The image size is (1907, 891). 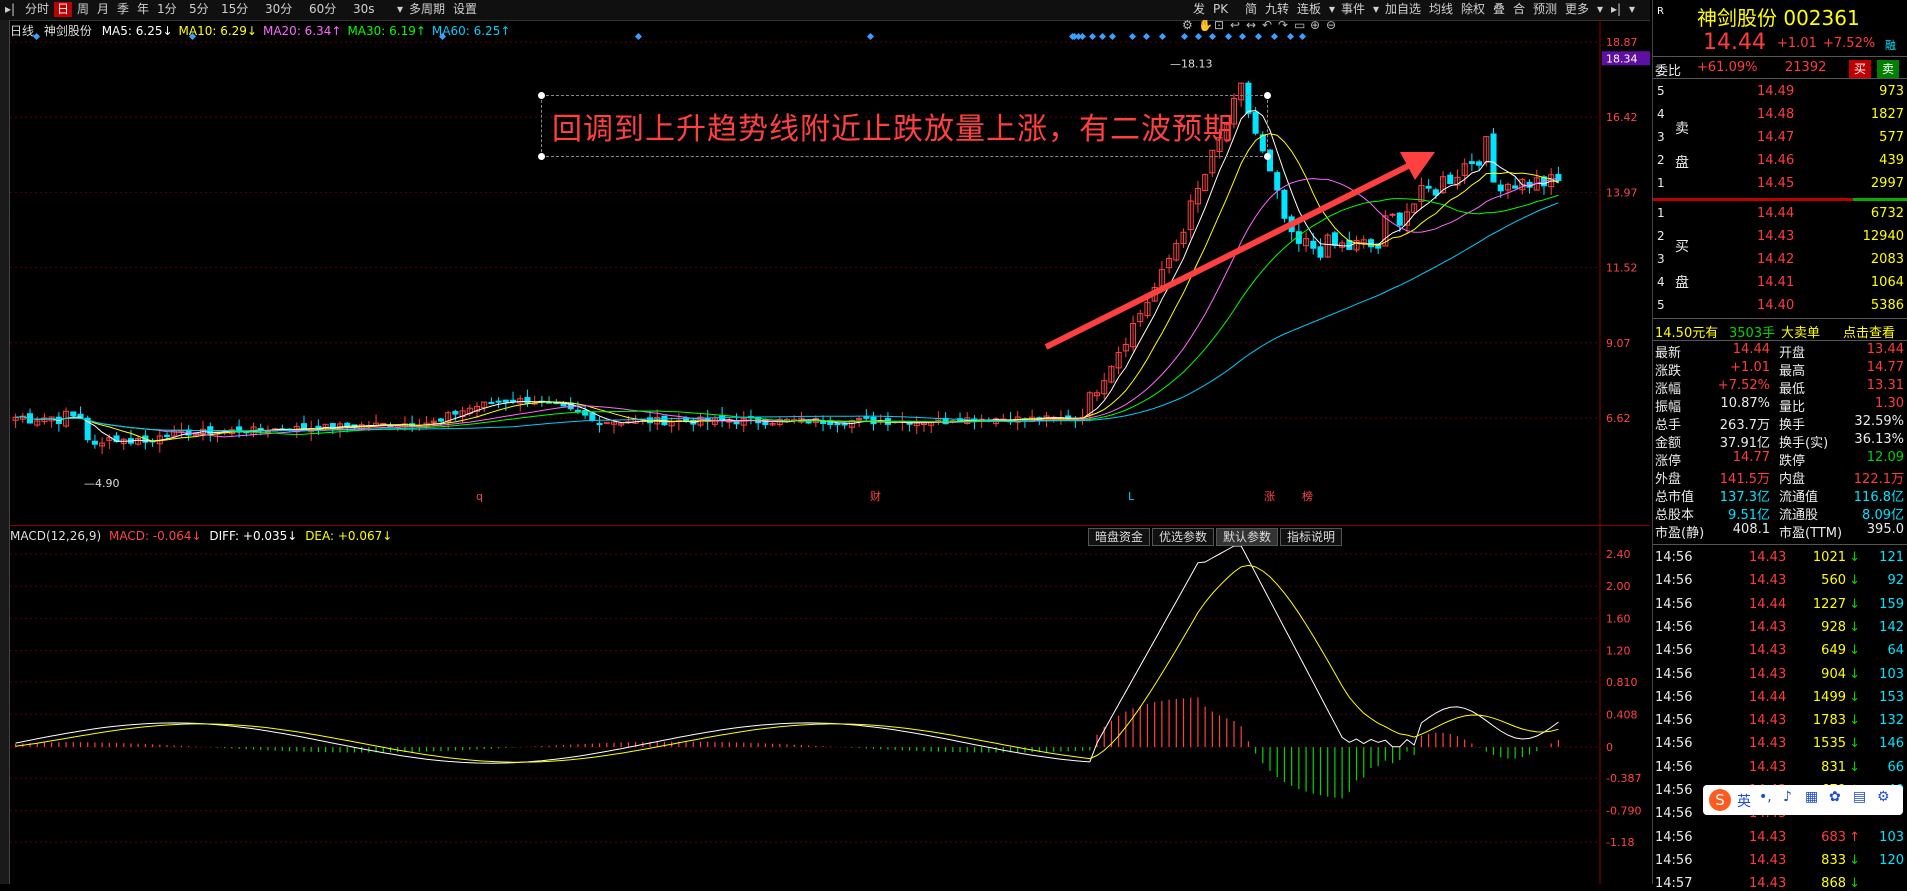 I want to click on price-tick-label: 18.87, so click(x=1622, y=42).